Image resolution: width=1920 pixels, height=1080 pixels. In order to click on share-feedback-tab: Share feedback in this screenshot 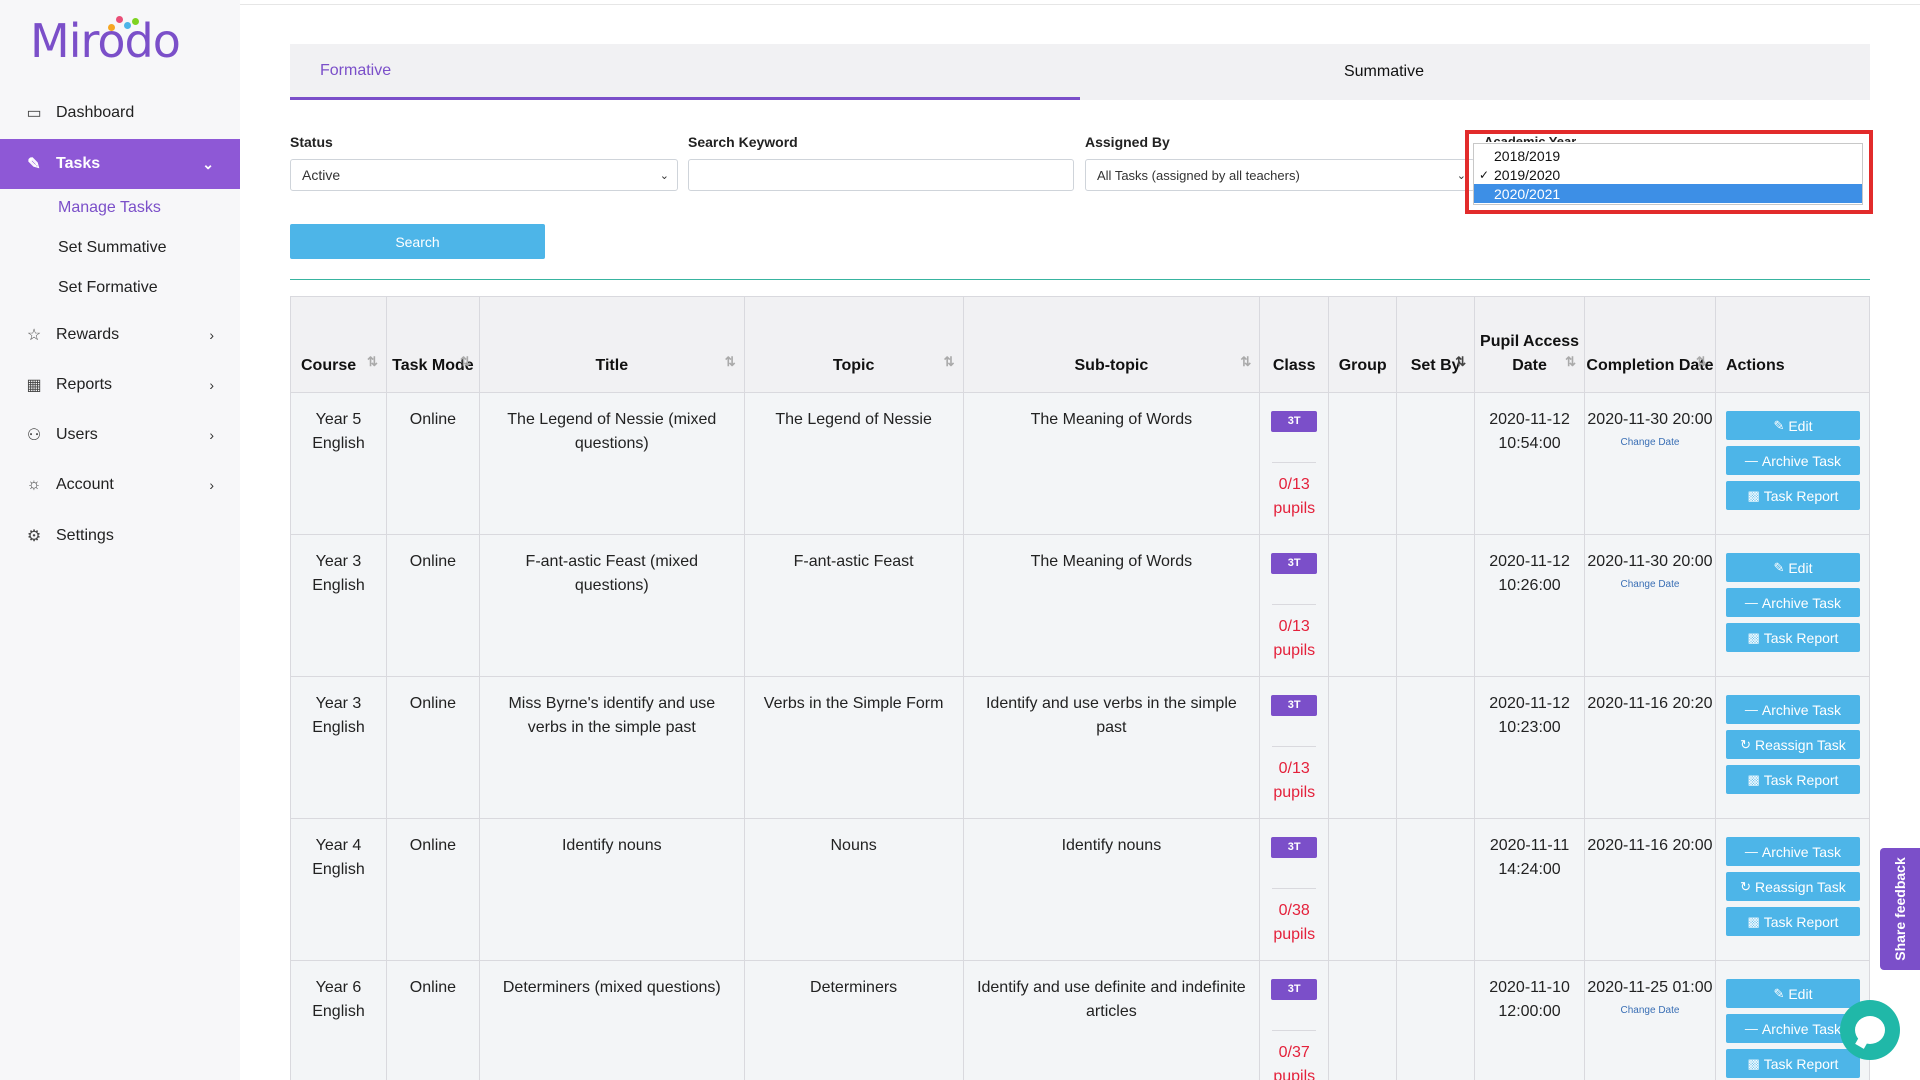, I will do `click(1900, 909)`.